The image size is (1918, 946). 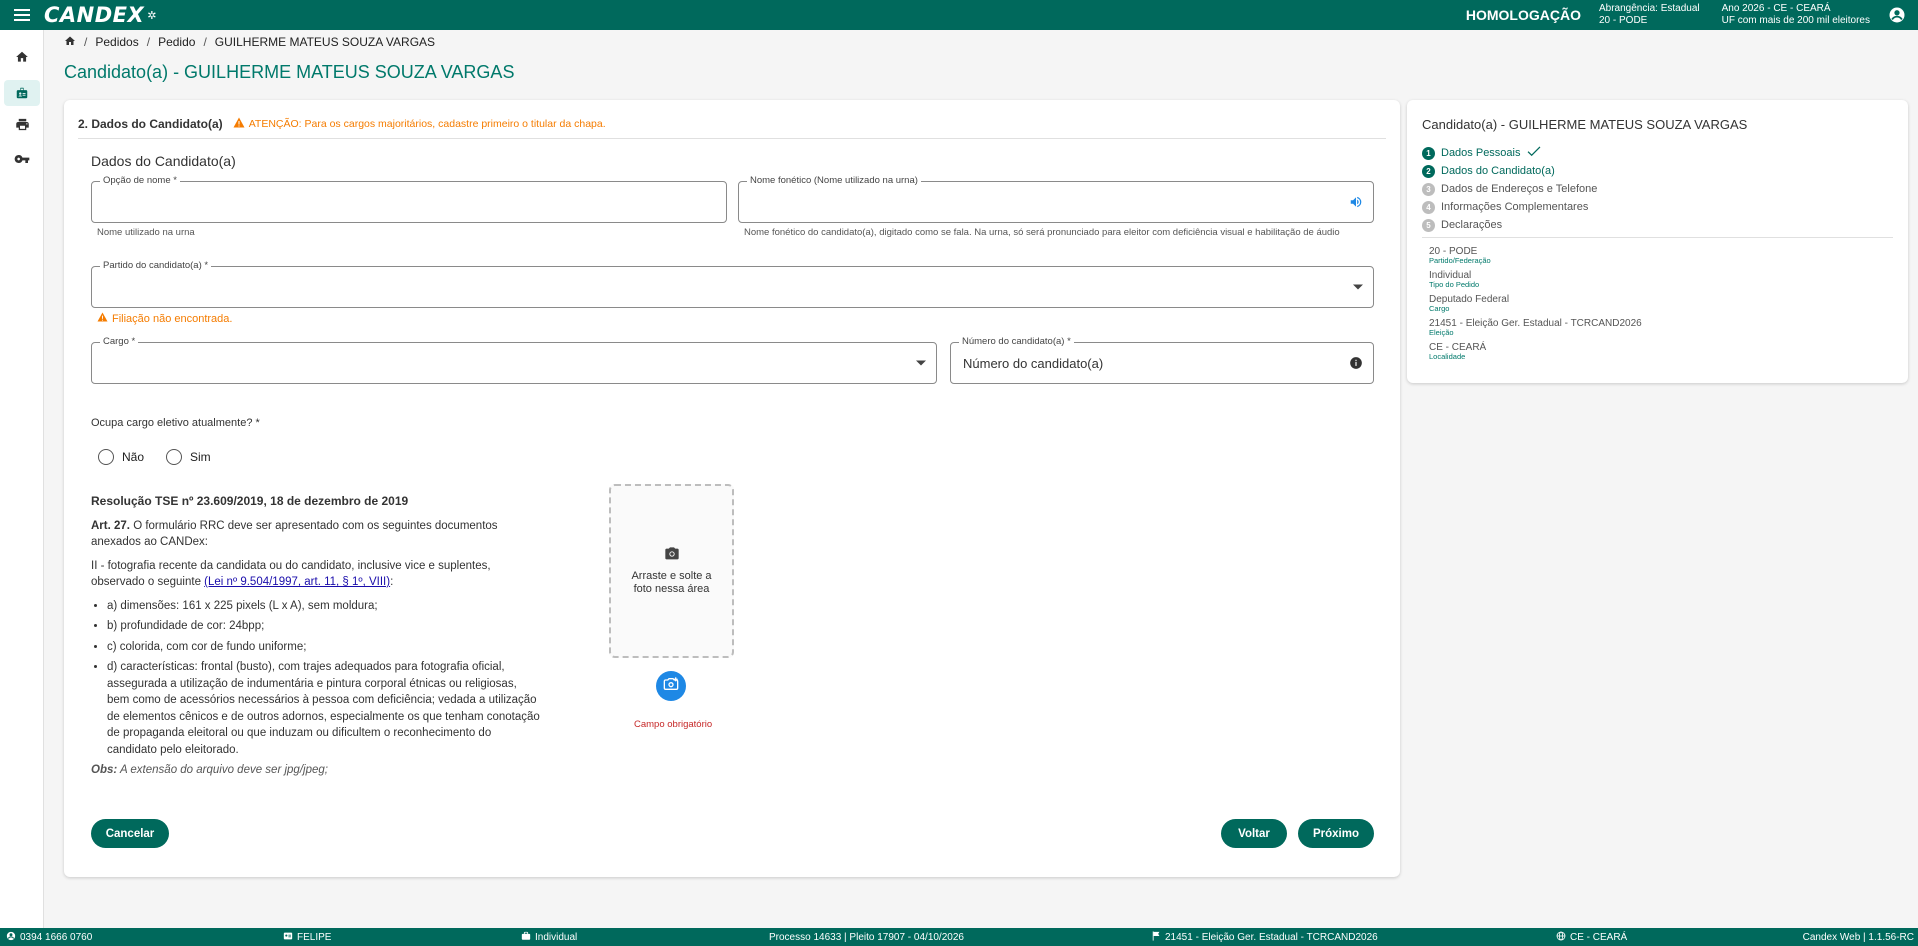 What do you see at coordinates (22, 15) in the screenshot?
I see `menu-icon` at bounding box center [22, 15].